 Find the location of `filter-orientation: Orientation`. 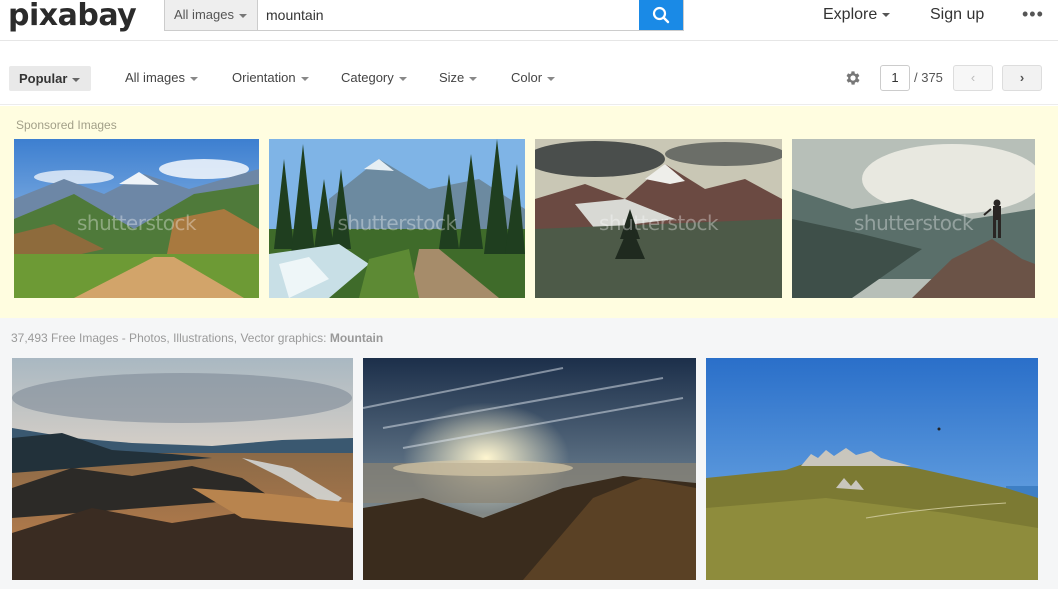

filter-orientation: Orientation is located at coordinates (270, 77).